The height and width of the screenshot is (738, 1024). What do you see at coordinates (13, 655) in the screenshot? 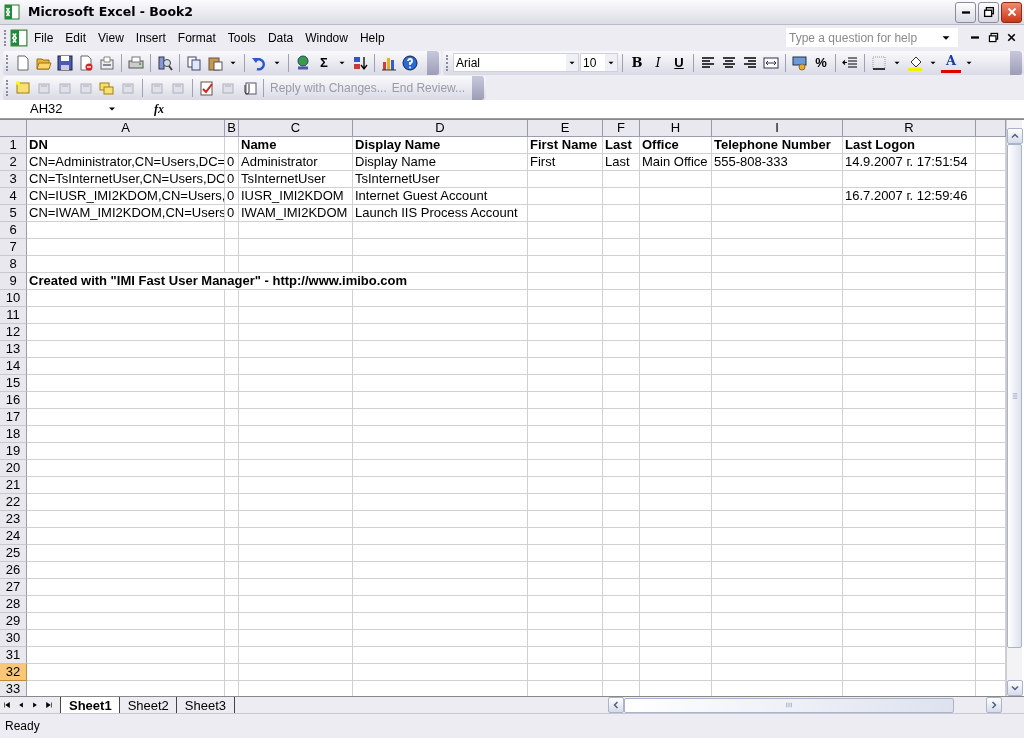
I see `row-header: 31` at bounding box center [13, 655].